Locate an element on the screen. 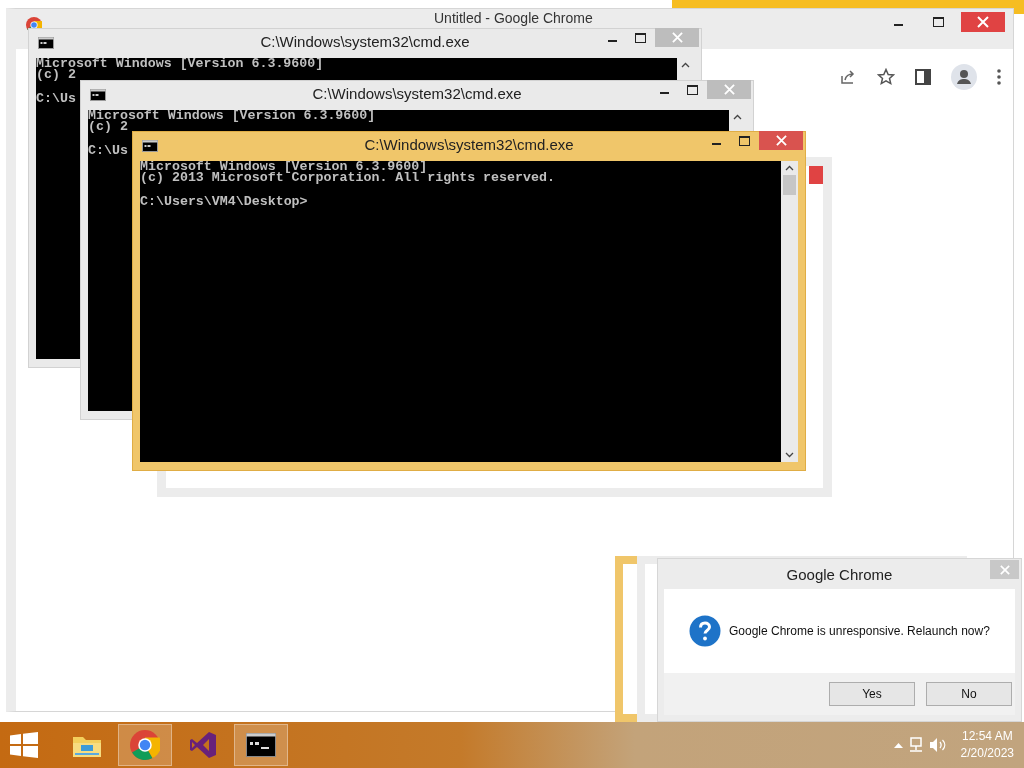 Image resolution: width=1024 pixels, height=768 pixels. console-line: (c) 2013 Microsoft Corporation. All rights reserved. is located at coordinates (347, 177).